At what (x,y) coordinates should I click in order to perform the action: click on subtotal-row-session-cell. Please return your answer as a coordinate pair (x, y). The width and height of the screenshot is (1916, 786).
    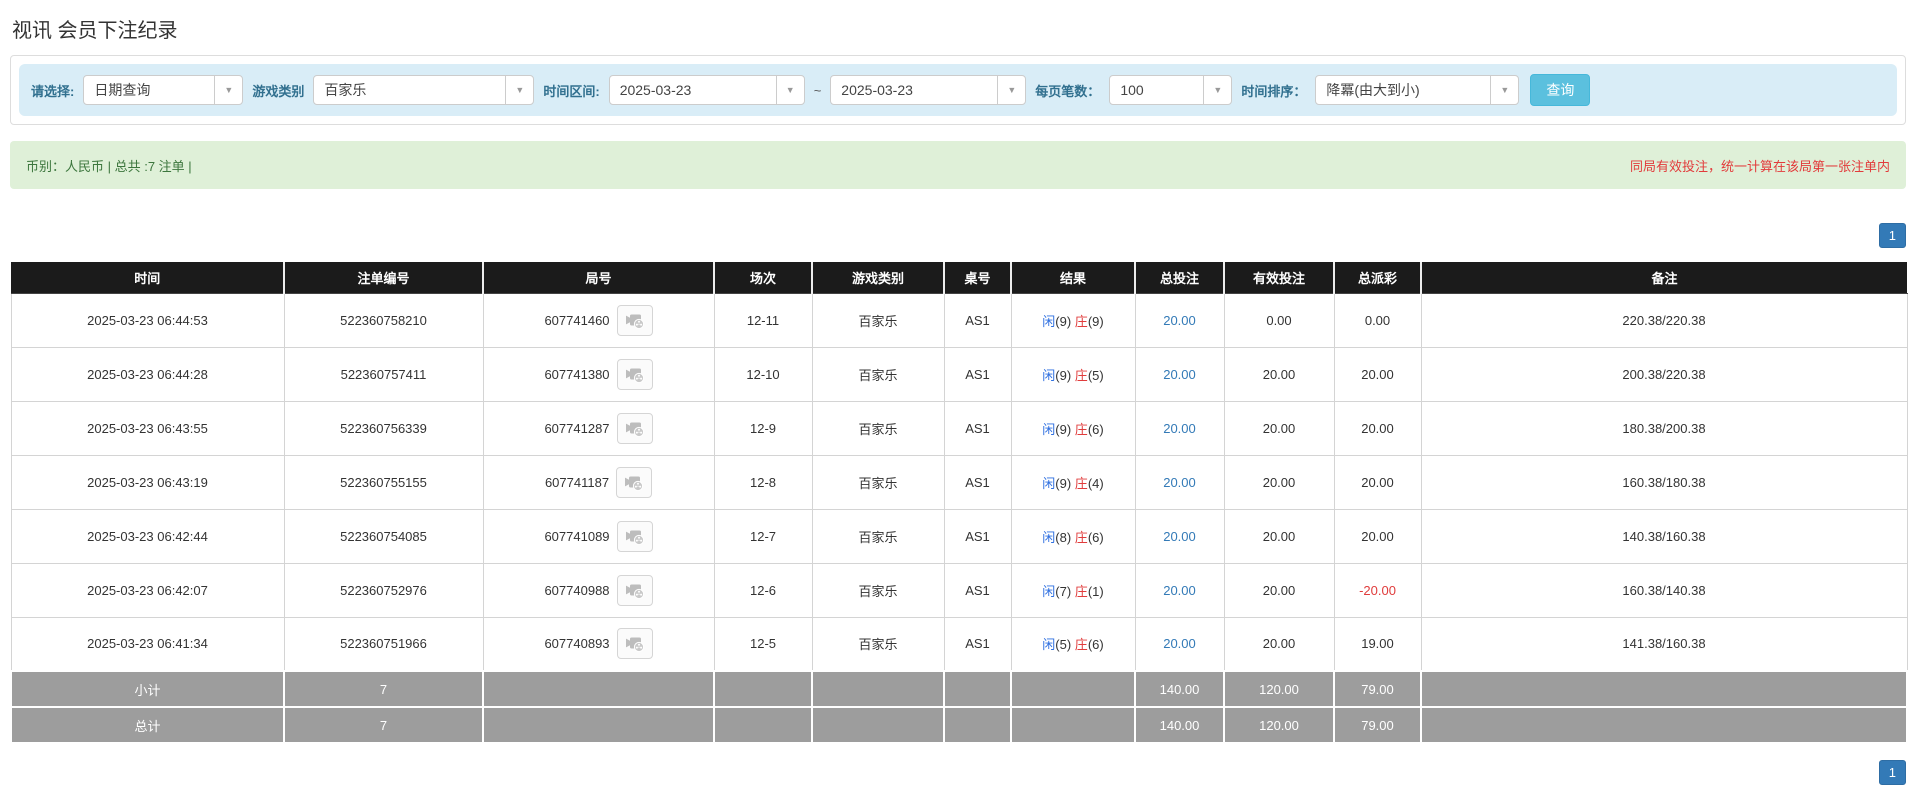
    Looking at the image, I should click on (763, 689).